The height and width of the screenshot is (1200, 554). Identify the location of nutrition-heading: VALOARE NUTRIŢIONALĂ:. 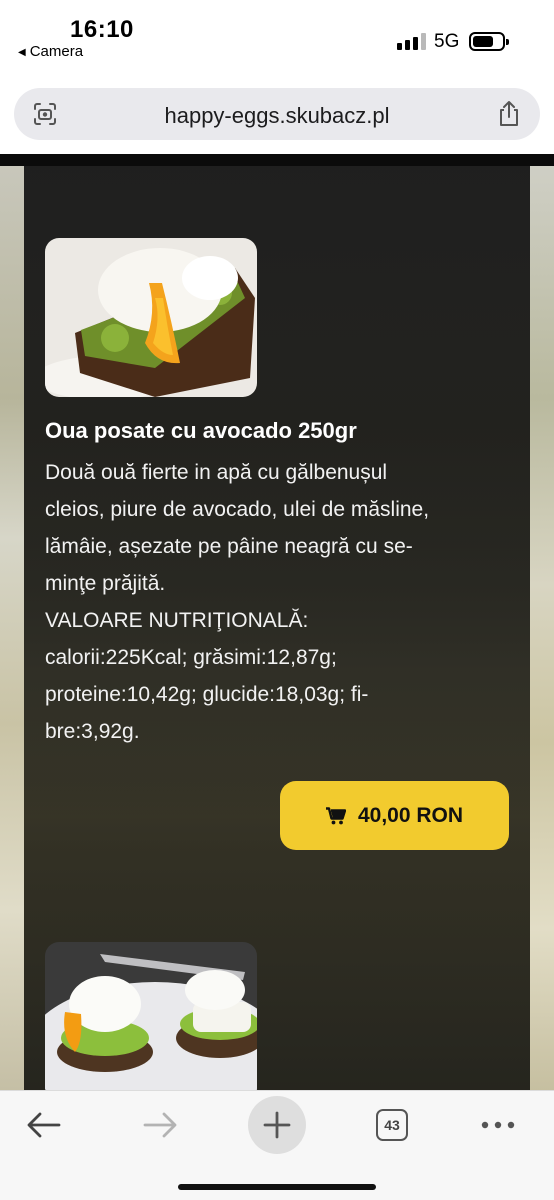
(177, 620).